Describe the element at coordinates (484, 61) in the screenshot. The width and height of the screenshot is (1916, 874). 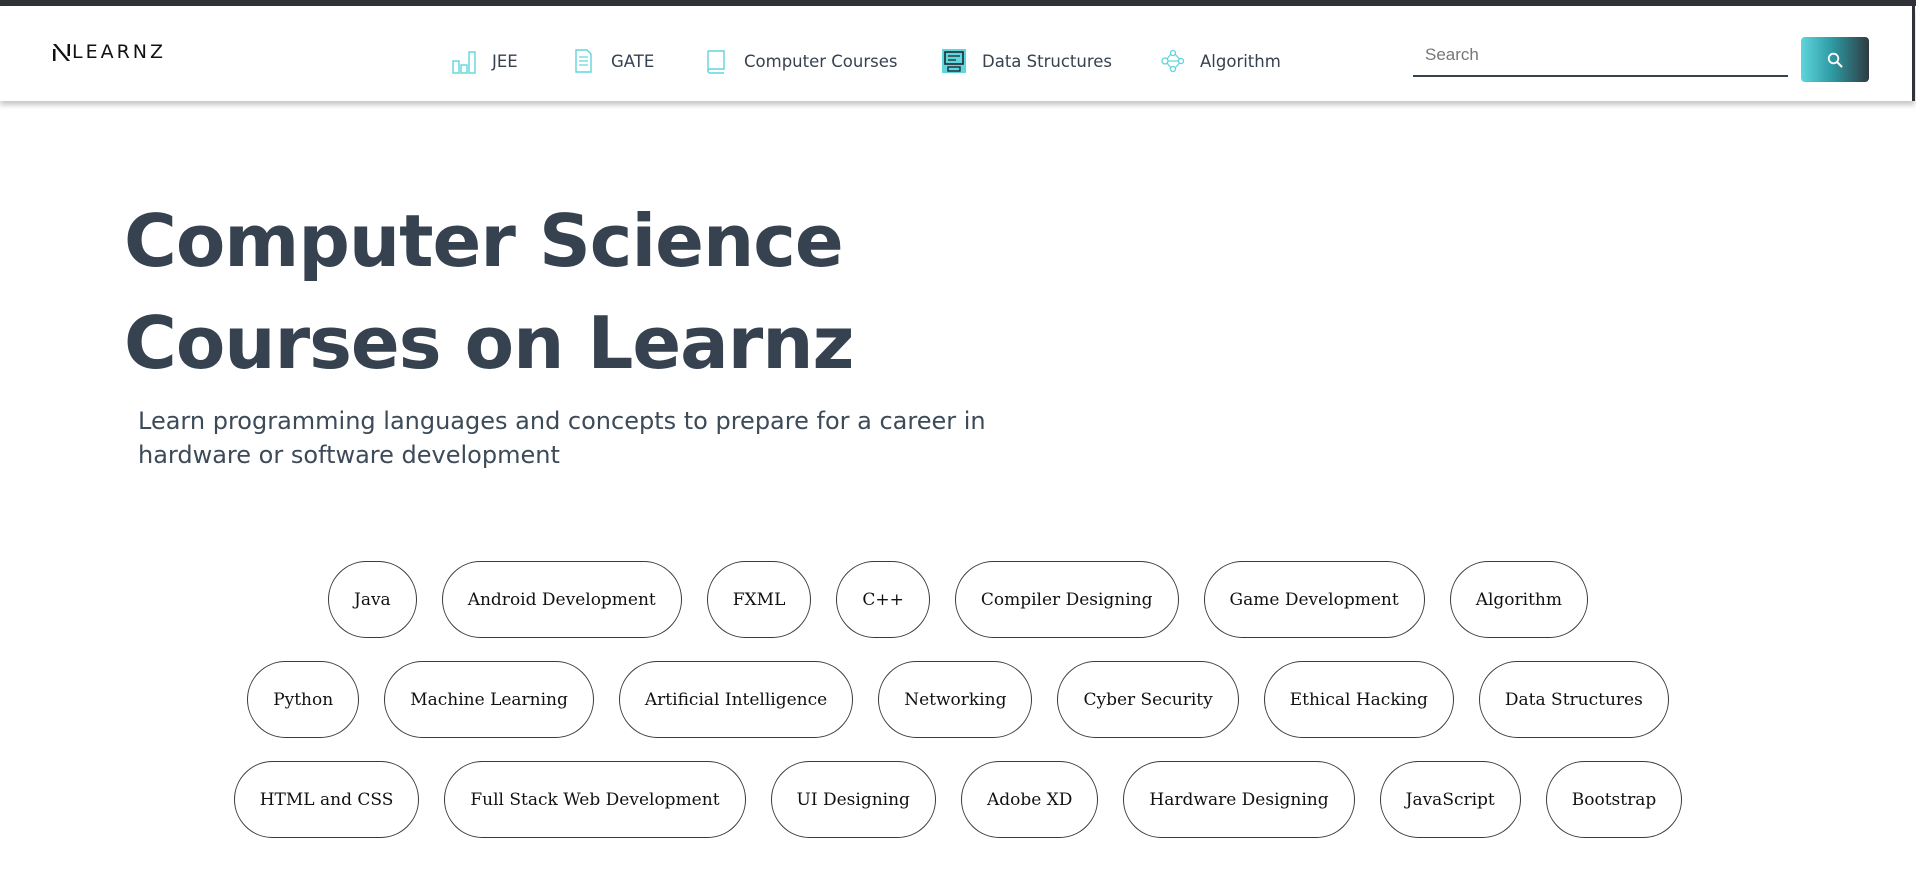
I see `nav-item-jee: JEE` at that location.